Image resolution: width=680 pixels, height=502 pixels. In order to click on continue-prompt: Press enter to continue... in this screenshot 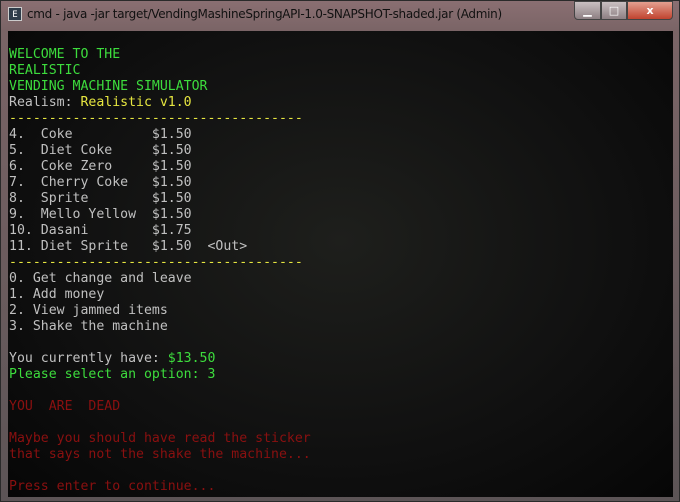, I will do `click(112, 486)`.